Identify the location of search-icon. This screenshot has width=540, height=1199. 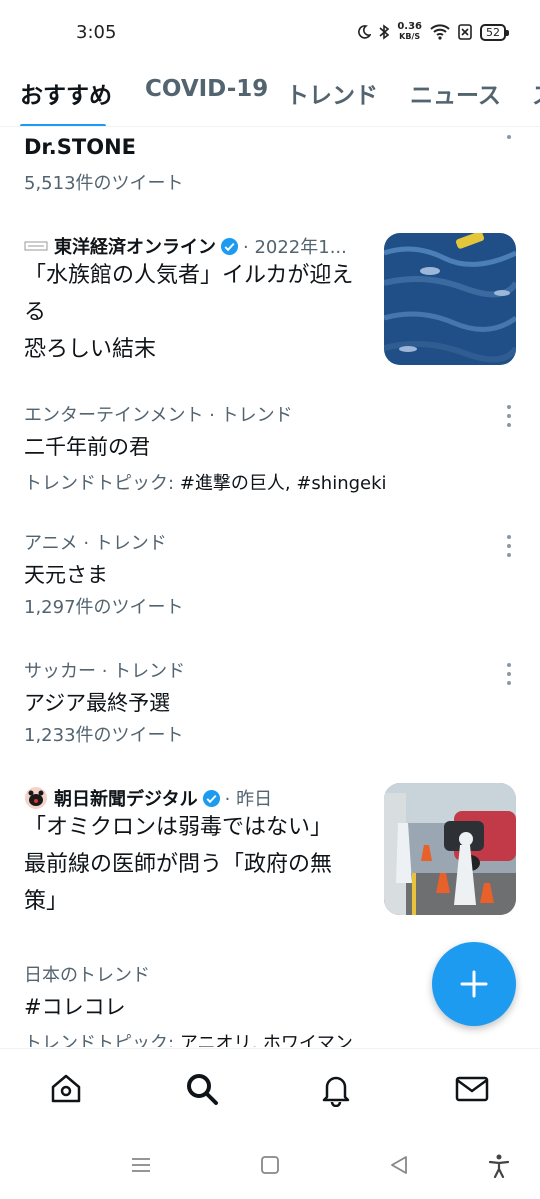
(202, 1089).